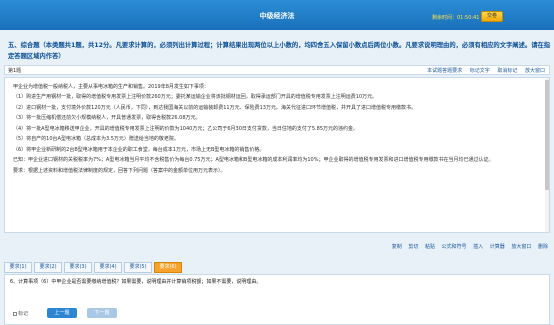 The image size is (554, 325). I want to click on question-tools: 本试题答题要求 标记文字 取消标记 放大窗口, so click(483, 70).